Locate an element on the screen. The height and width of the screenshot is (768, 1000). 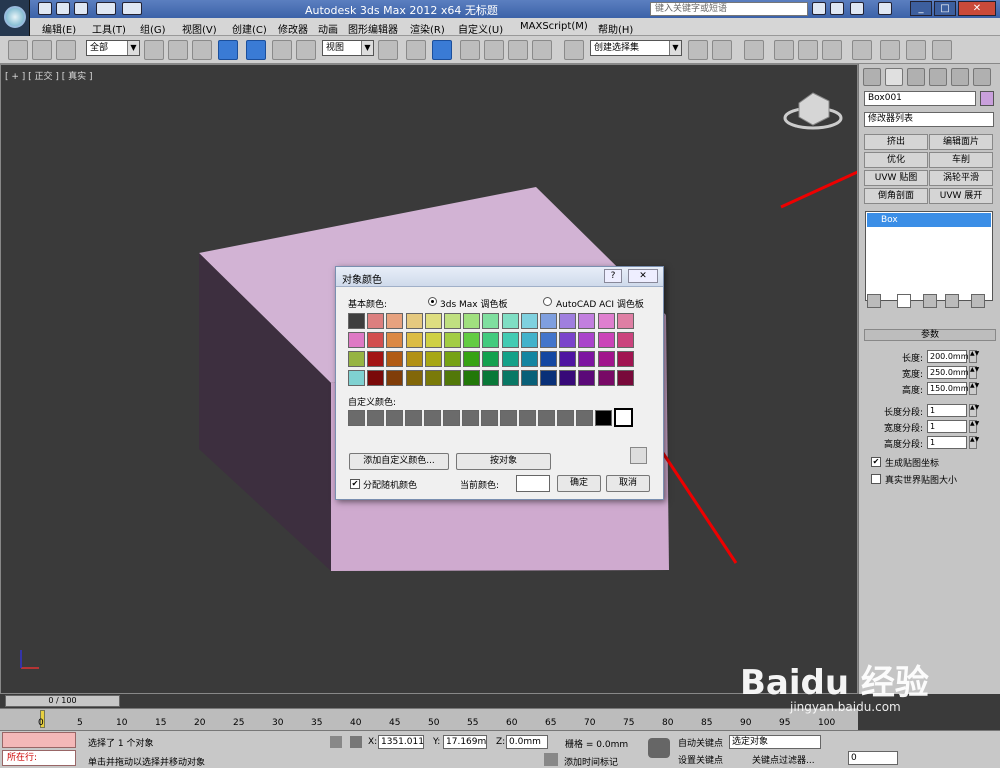
show-end-result-icon is located at coordinates (904, 301).